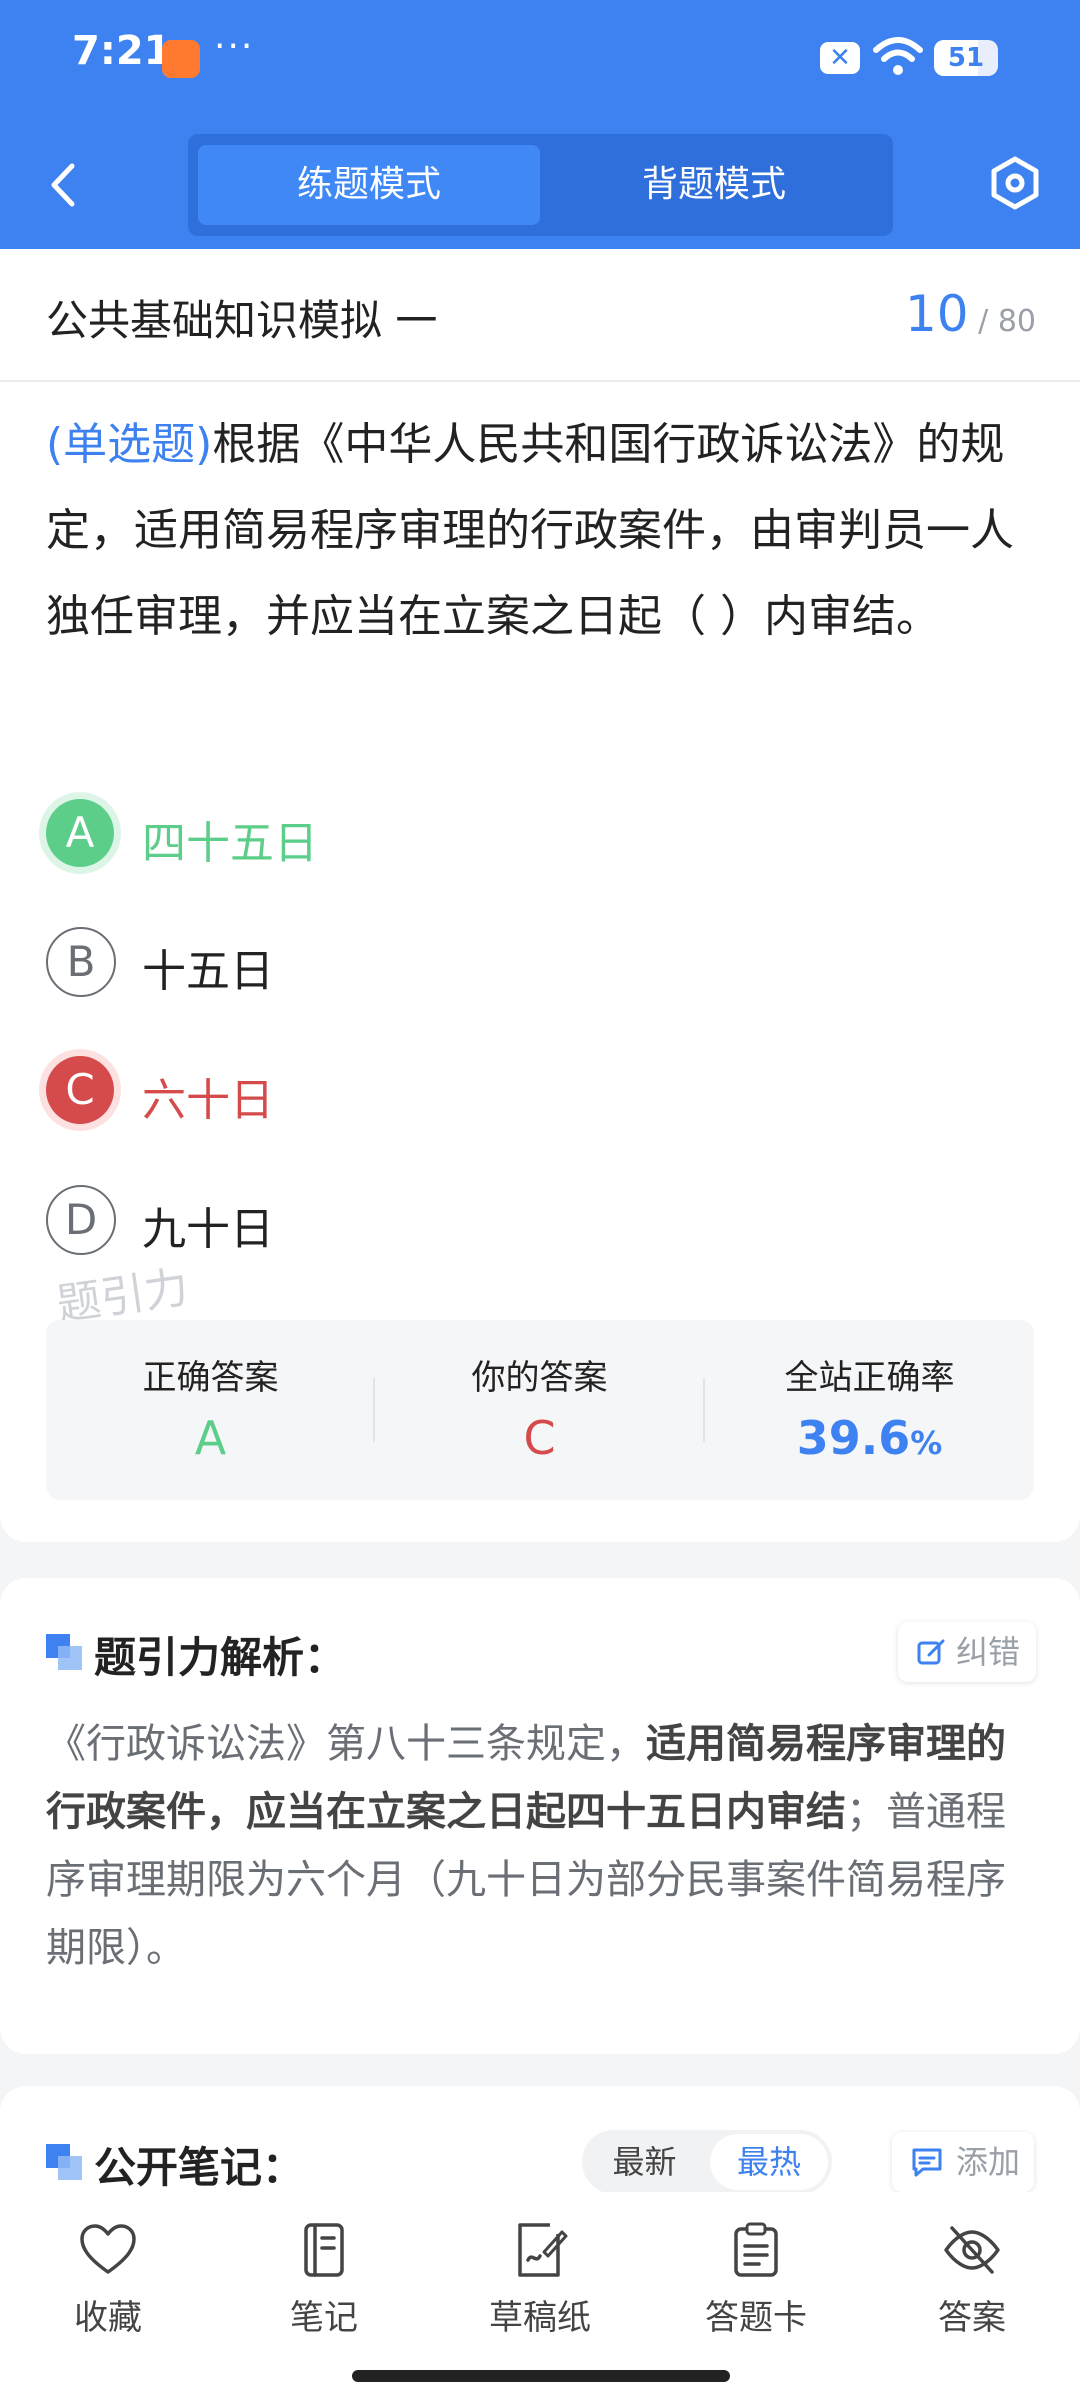 The image size is (1080, 2400). Describe the element at coordinates (396, 1092) in the screenshot. I see `option-c: C 六十日` at that location.